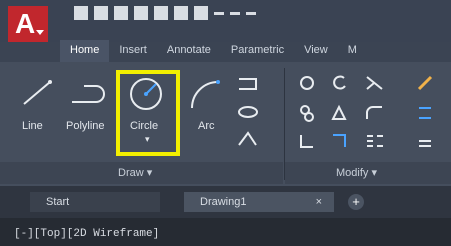 The height and width of the screenshot is (246, 451). I want to click on tab-view: View, so click(316, 51).